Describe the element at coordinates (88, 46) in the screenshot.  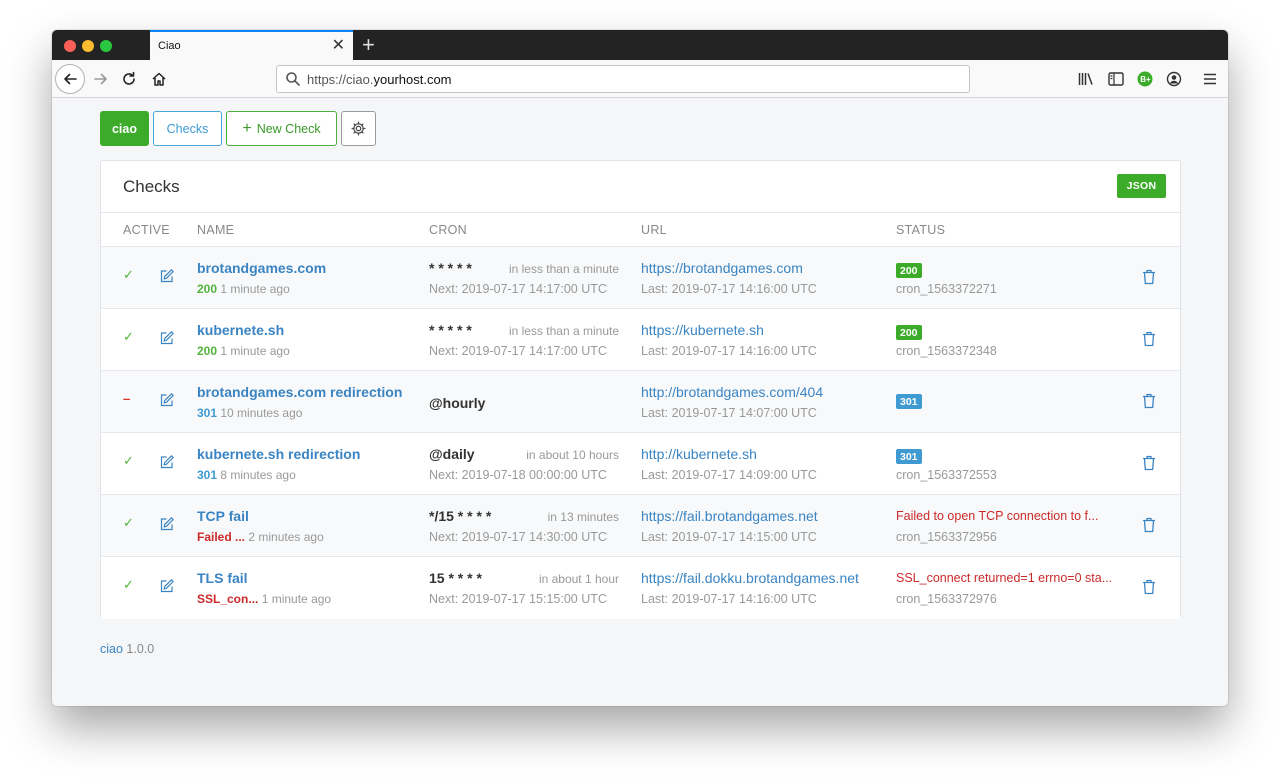
I see `minimize-window-button` at that location.